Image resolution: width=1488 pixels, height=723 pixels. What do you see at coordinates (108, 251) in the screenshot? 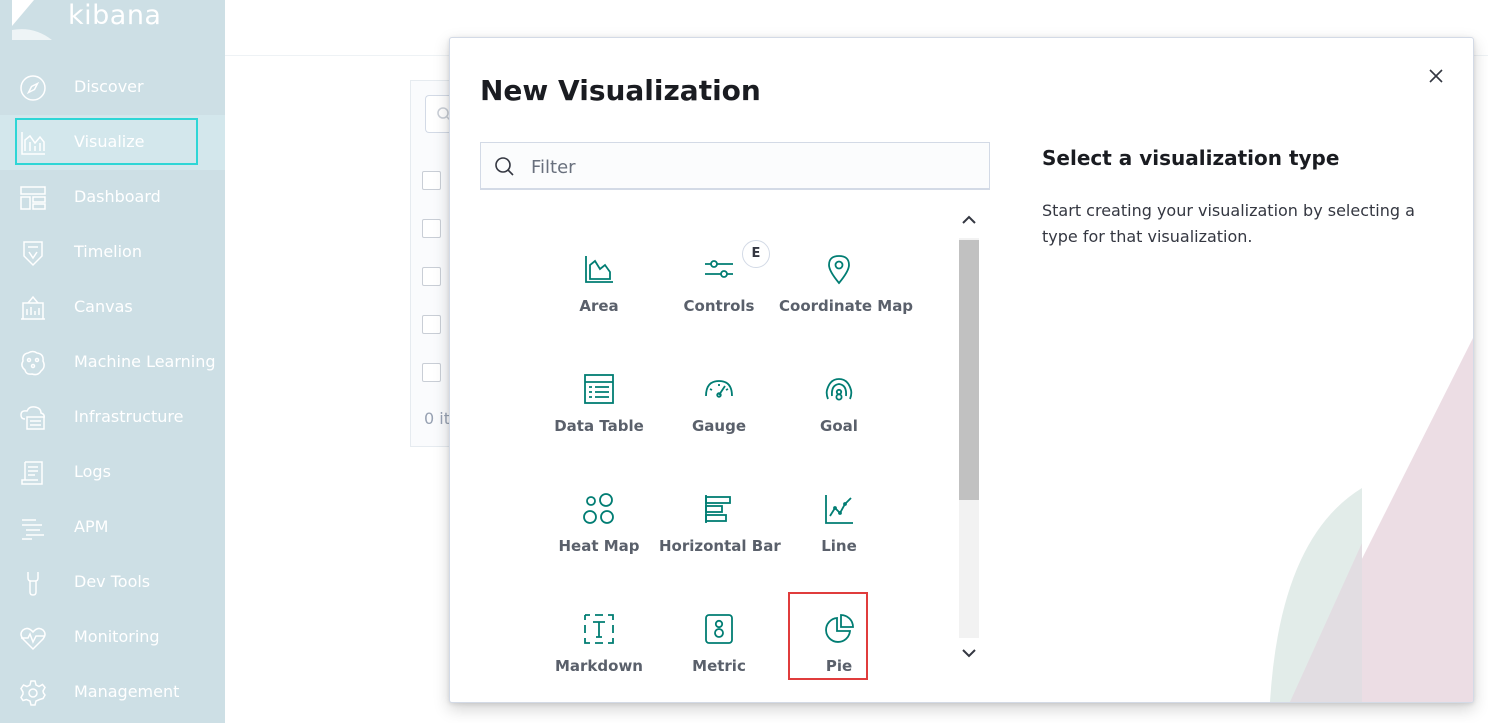
I see `sidebar-item-label: Timelion` at bounding box center [108, 251].